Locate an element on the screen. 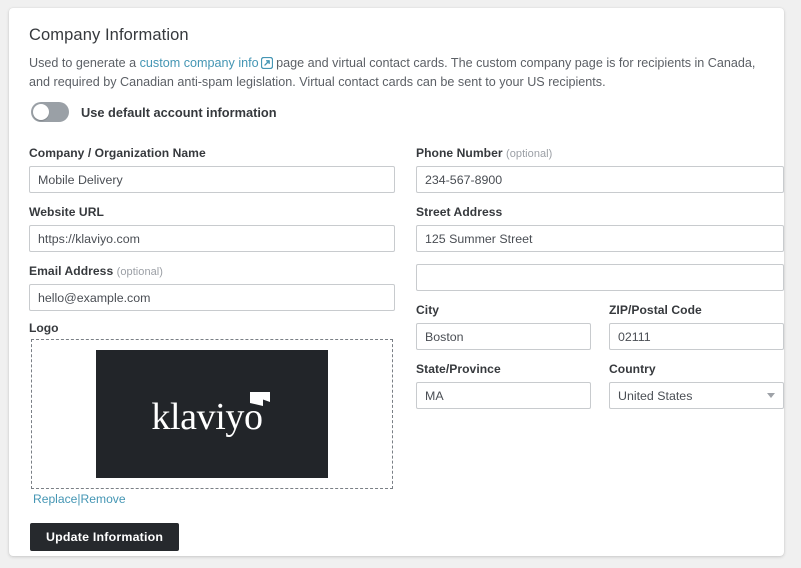 The height and width of the screenshot is (568, 801). company-name-field: Company / Organization Name is located at coordinates (212, 169).